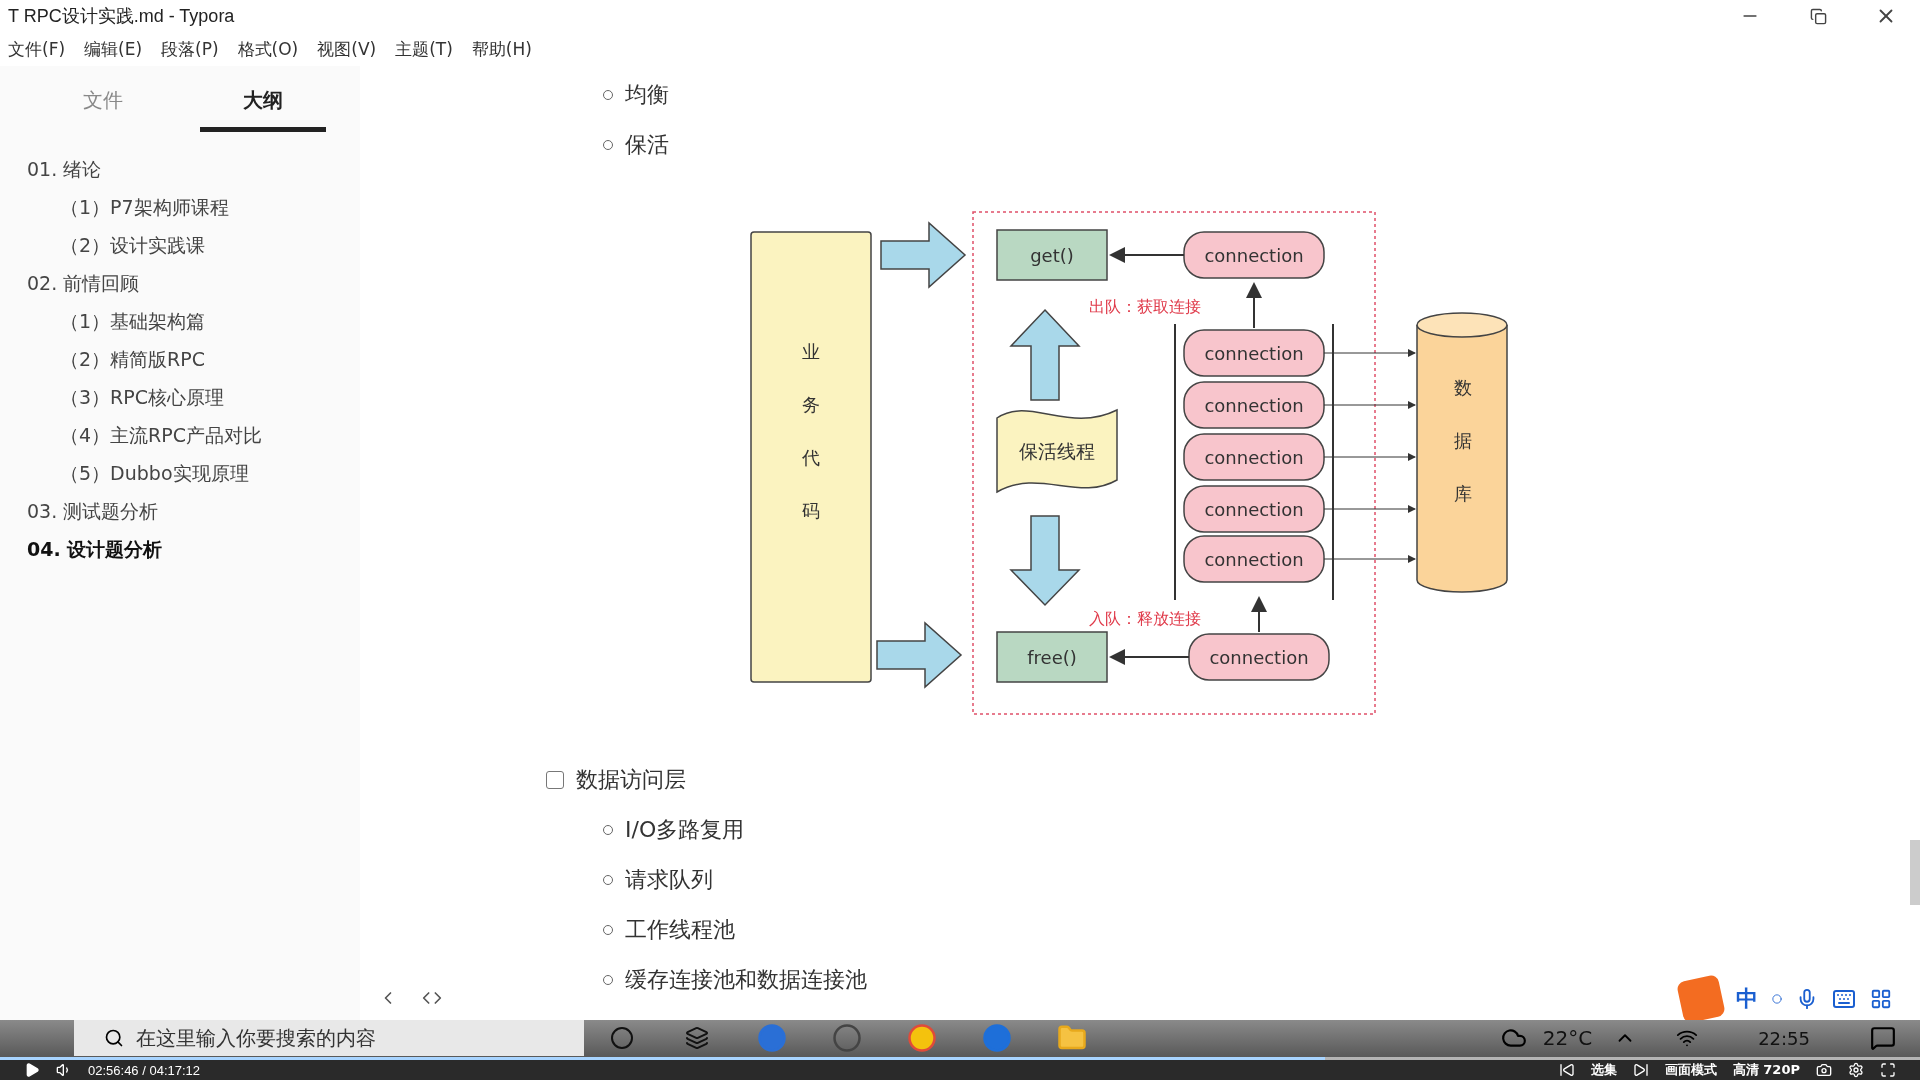  Describe the element at coordinates (1883, 1038) in the screenshot. I see `notification-icon` at that location.